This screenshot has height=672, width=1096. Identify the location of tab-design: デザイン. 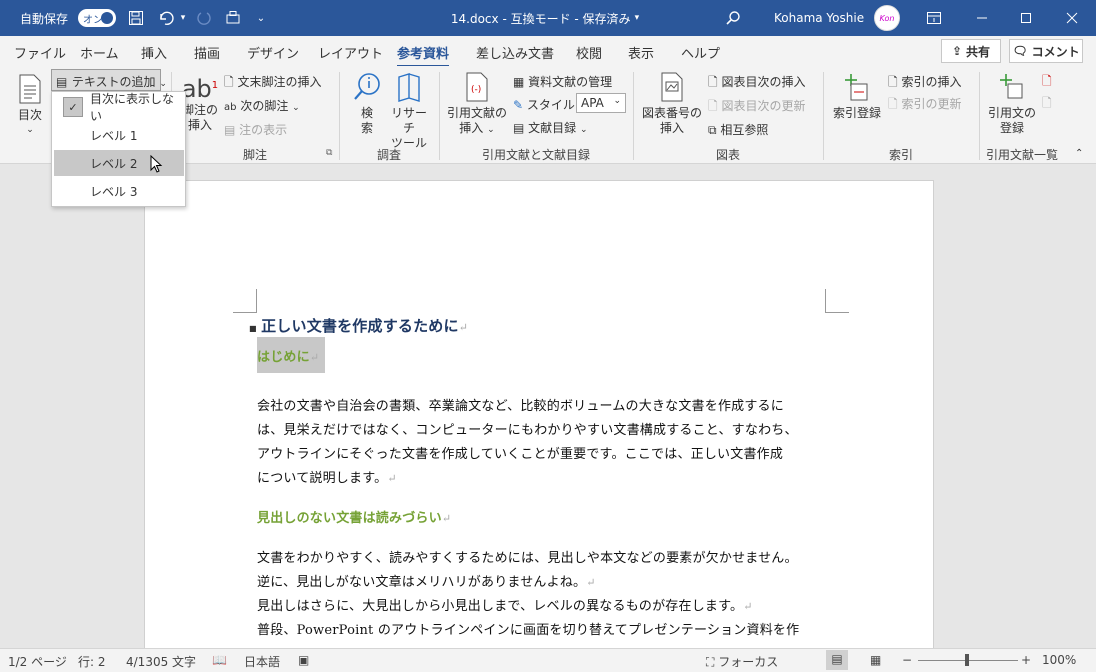
(273, 52).